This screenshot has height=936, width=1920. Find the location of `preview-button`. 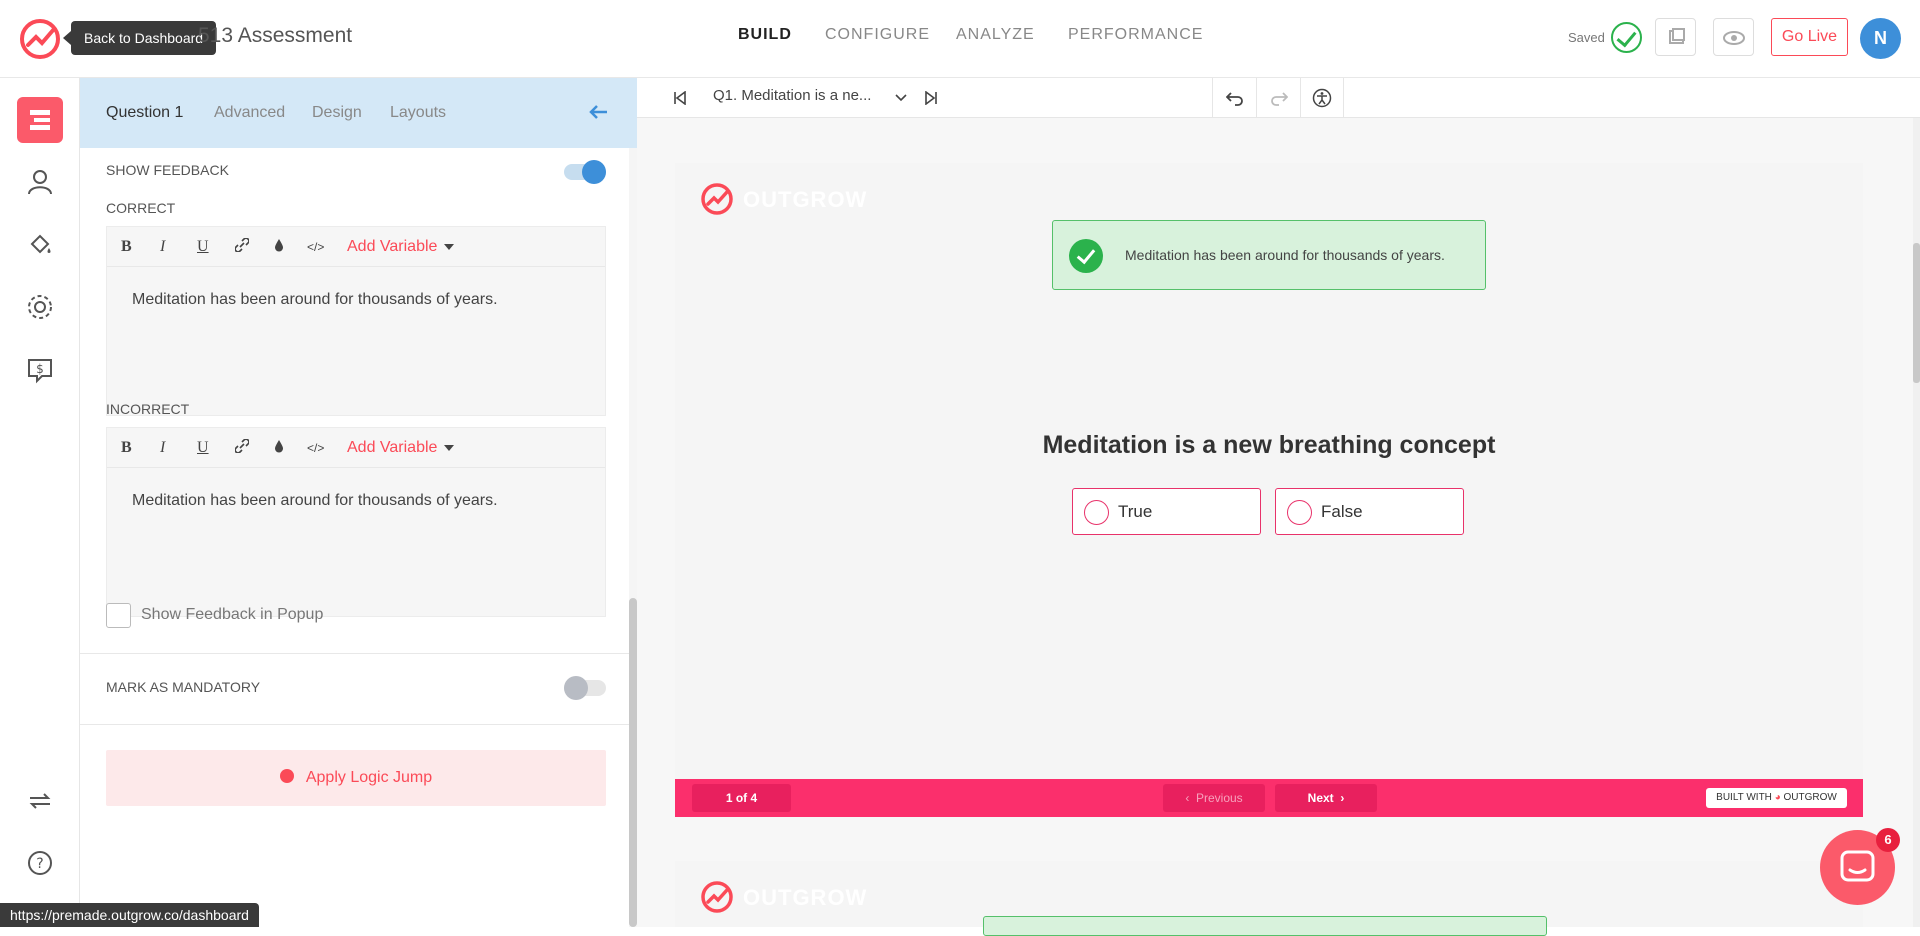

preview-button is located at coordinates (1733, 37).